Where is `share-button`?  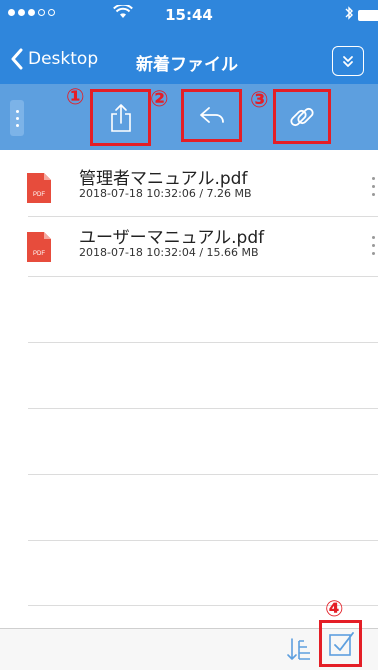 share-button is located at coordinates (120, 117).